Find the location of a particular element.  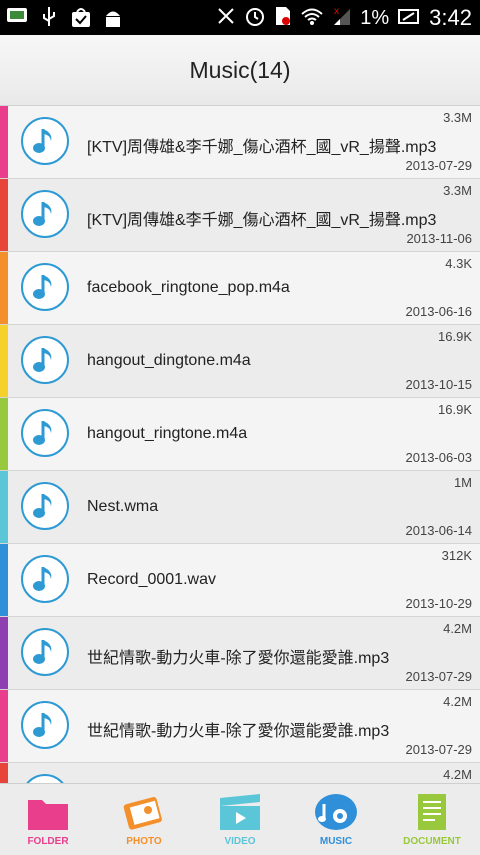

screen-icon is located at coordinates (17, 17).